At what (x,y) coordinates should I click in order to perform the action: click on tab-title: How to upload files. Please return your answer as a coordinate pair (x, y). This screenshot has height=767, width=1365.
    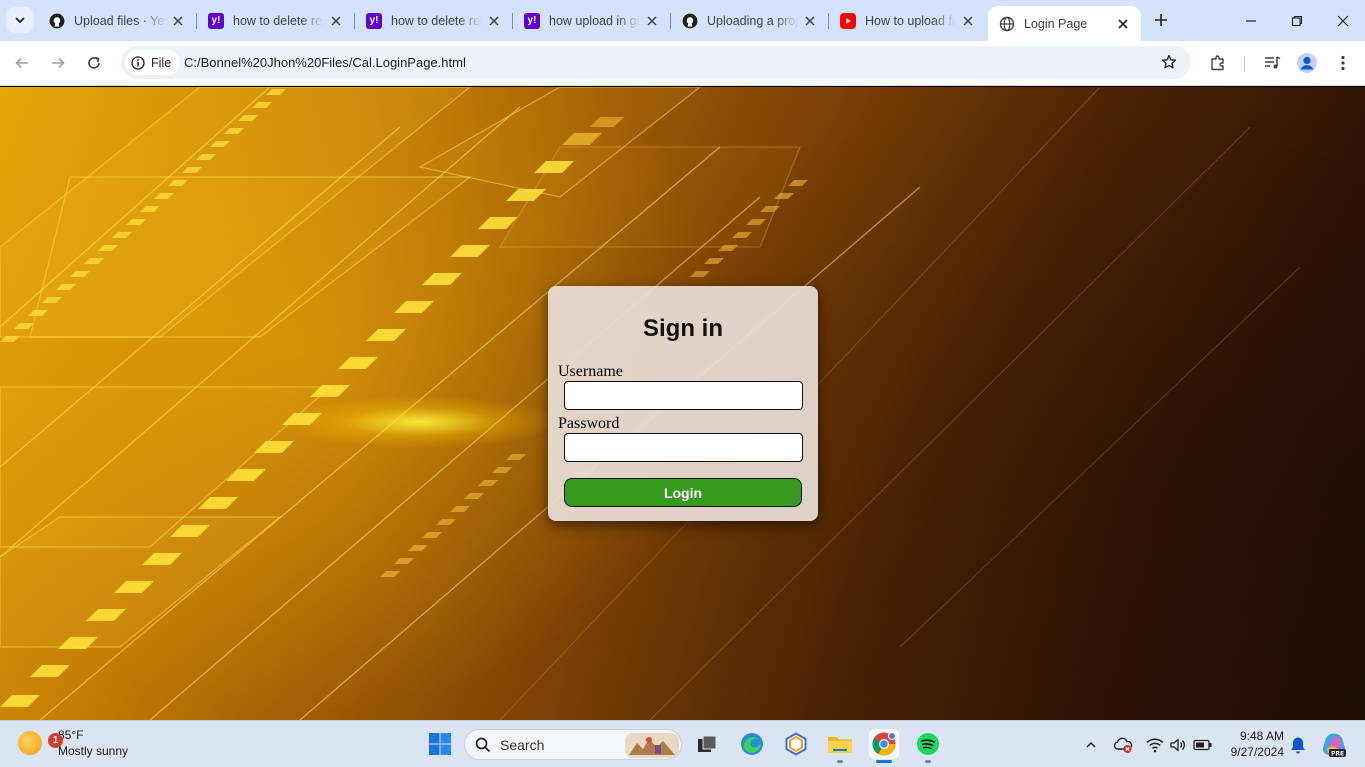
    Looking at the image, I should click on (910, 20).